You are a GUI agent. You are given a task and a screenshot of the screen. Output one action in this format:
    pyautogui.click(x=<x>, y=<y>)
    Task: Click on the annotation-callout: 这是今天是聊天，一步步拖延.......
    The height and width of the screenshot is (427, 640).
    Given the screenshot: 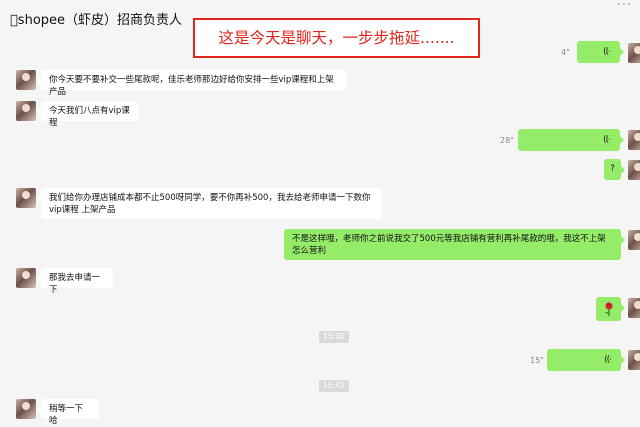 What is the action you would take?
    pyautogui.click(x=336, y=38)
    